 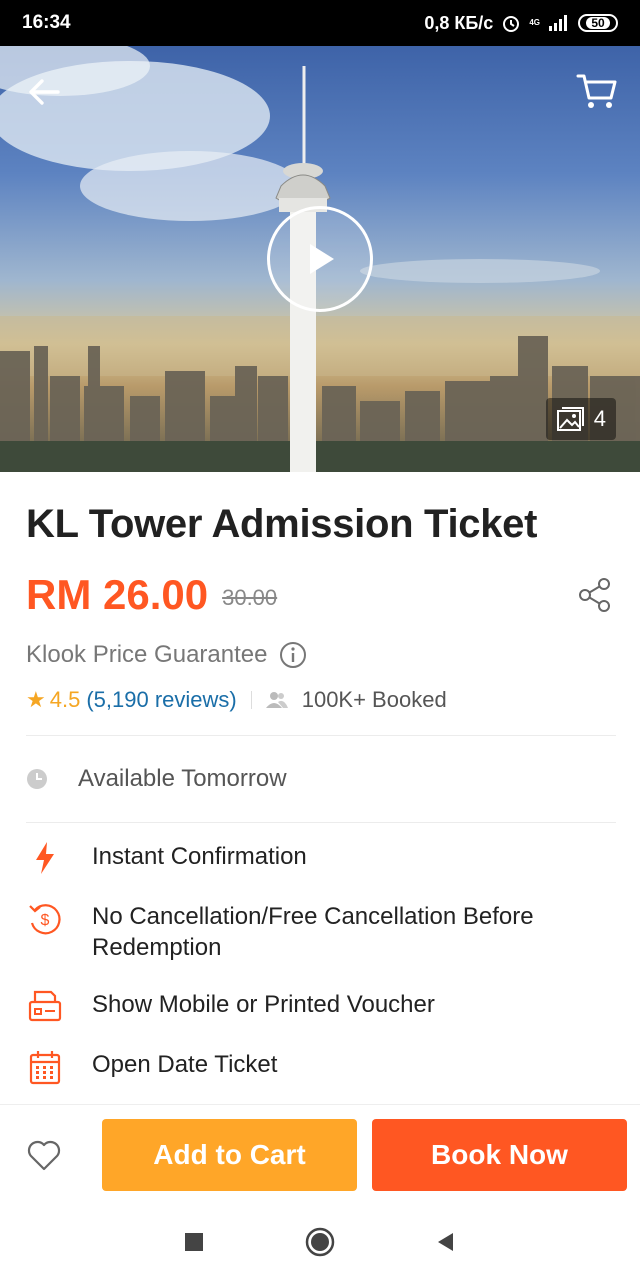 What do you see at coordinates (161, 700) in the screenshot?
I see `reviews-link: (5,190 reviews)` at bounding box center [161, 700].